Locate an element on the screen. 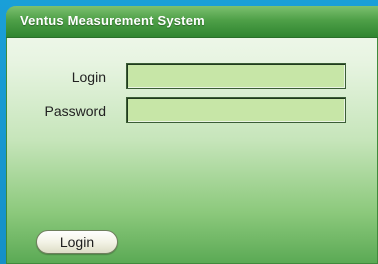 The height and width of the screenshot is (264, 378). title-bar: Ventus Measurement System is located at coordinates (192, 22).